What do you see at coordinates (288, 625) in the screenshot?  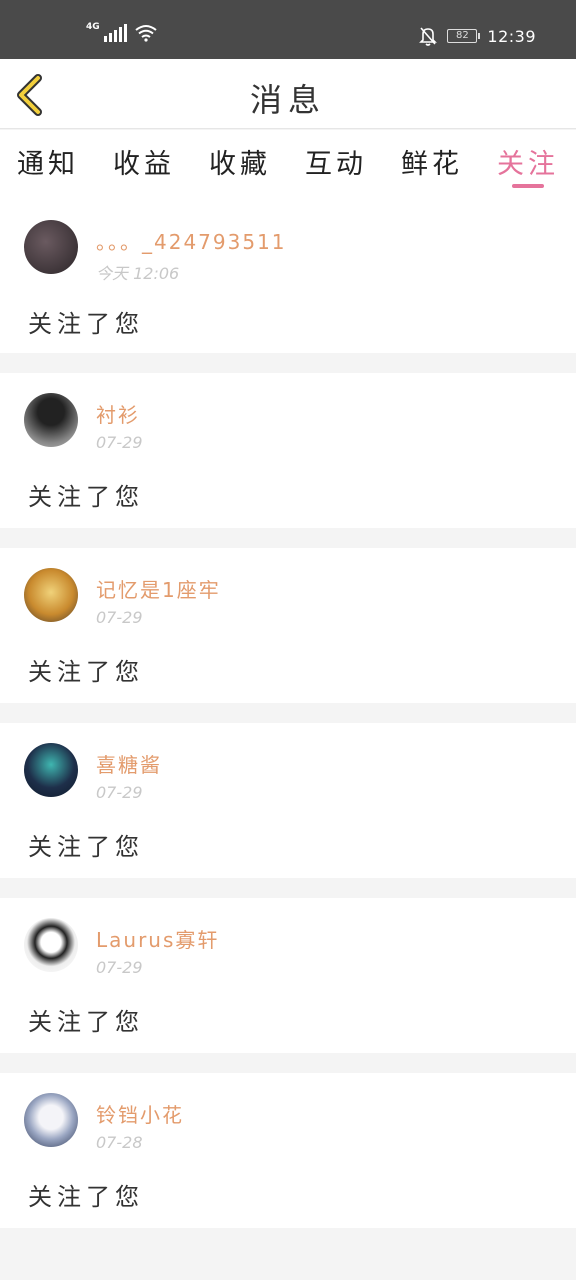 I see `list-item: 记忆是1座牢 07-29 关注了您` at bounding box center [288, 625].